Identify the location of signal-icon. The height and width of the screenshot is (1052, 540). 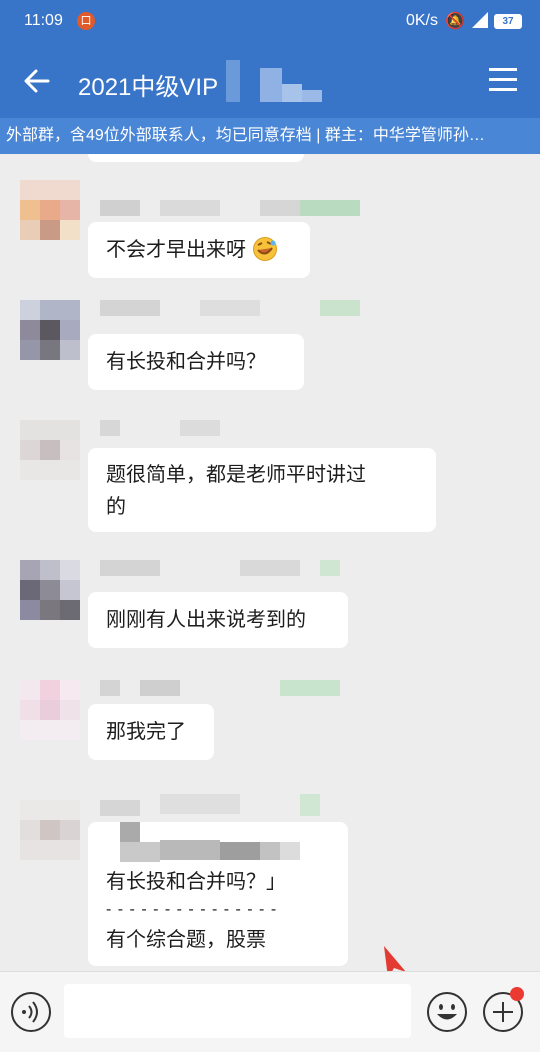
(480, 20).